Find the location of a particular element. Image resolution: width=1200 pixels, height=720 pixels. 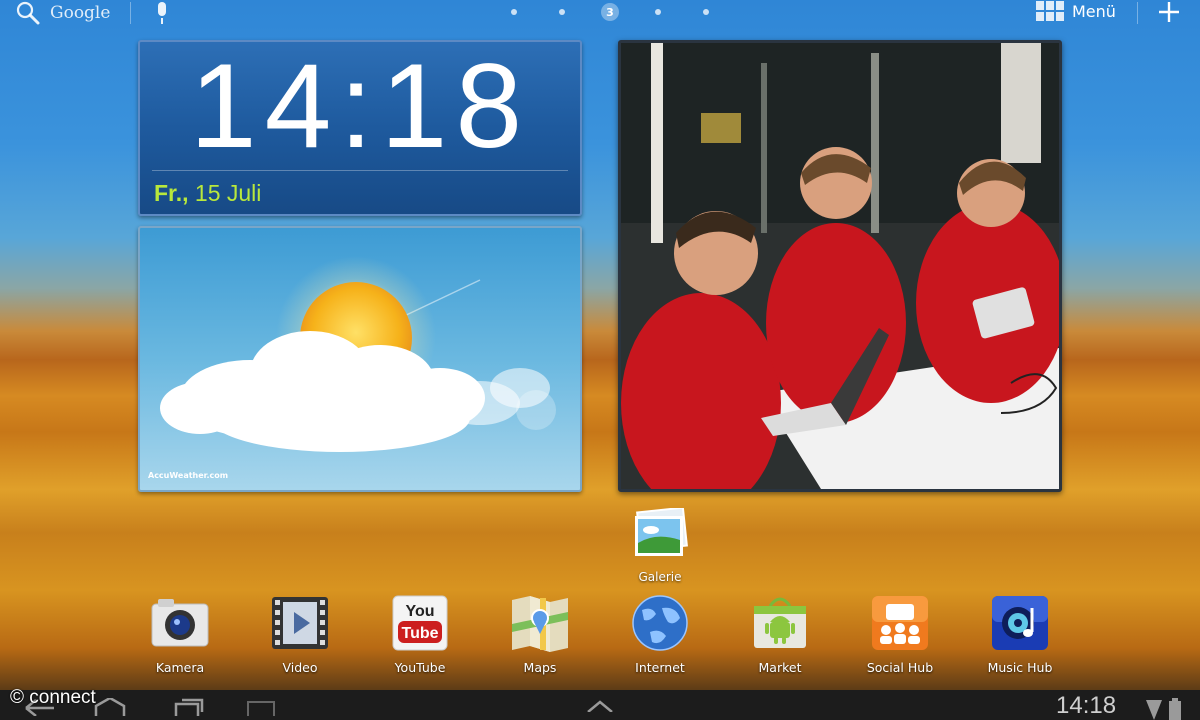

app-grid-icon is located at coordinates (1050, 11).